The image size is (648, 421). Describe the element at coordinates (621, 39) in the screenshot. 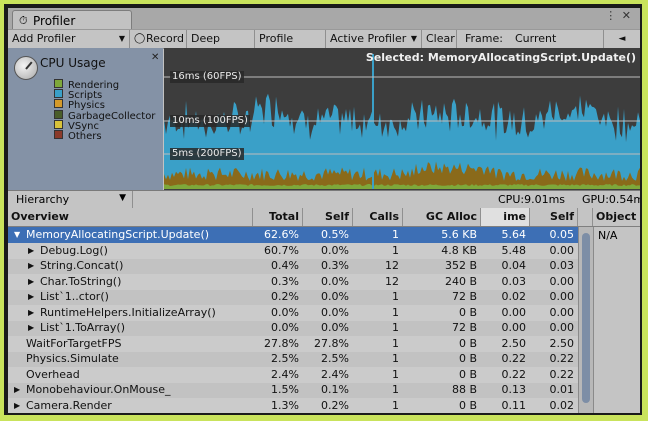

I see `prev-frame-button: ◄` at that location.